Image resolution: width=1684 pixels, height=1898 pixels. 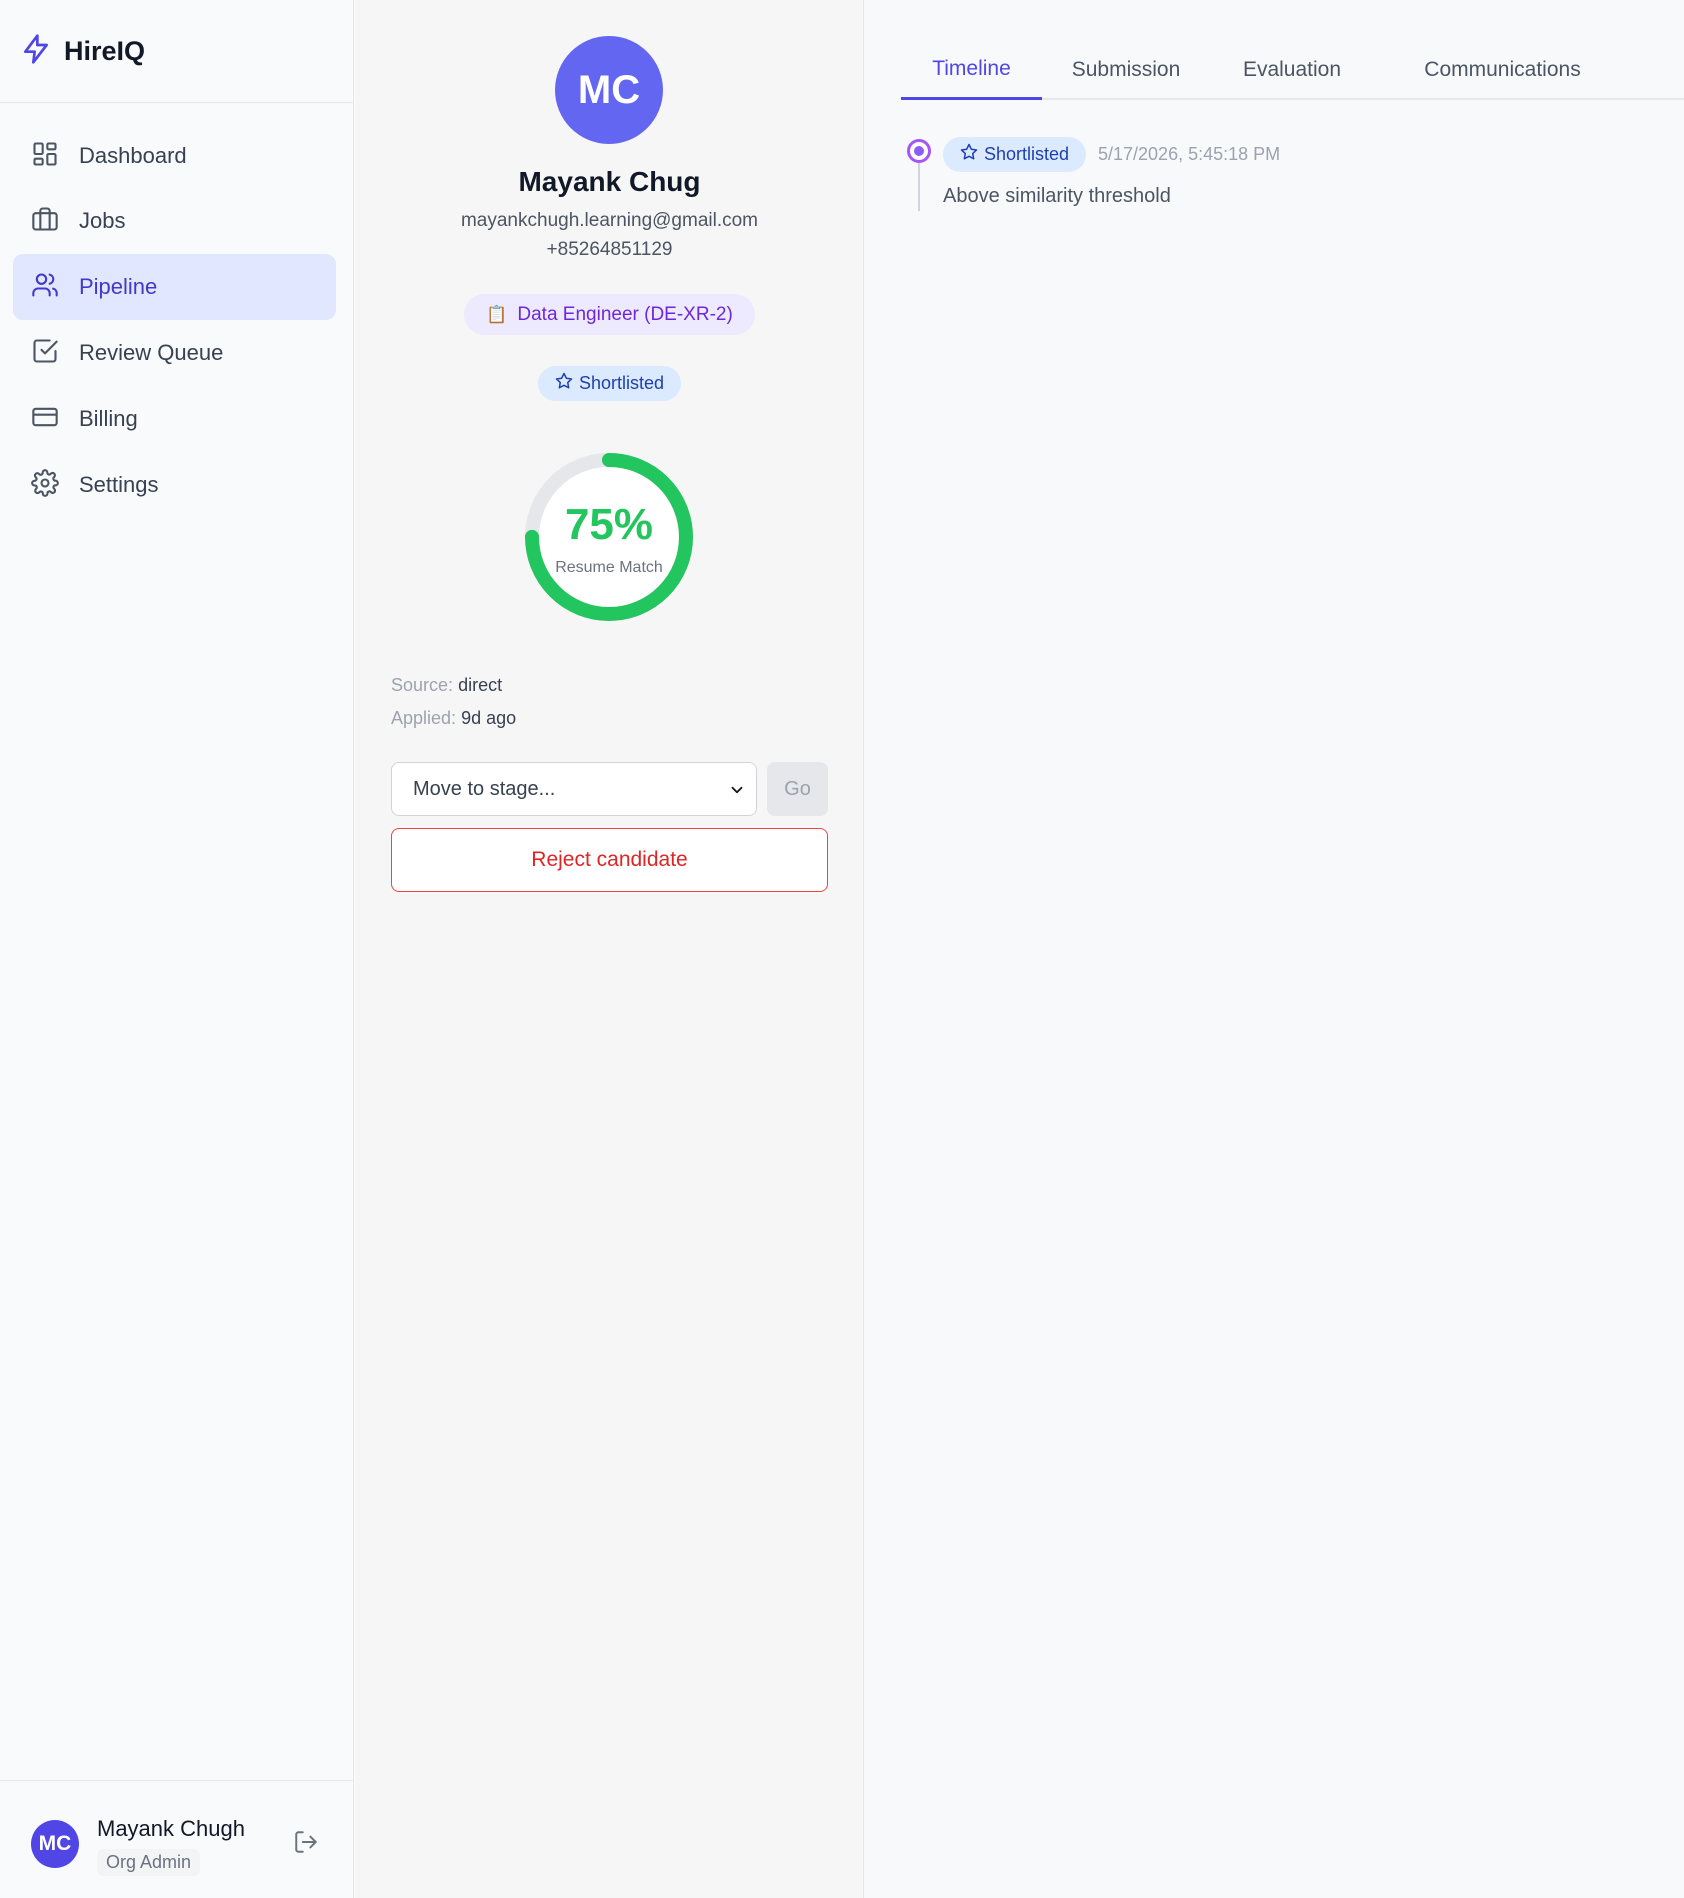 I want to click on sidebar-item-label: Pipeline, so click(x=118, y=286).